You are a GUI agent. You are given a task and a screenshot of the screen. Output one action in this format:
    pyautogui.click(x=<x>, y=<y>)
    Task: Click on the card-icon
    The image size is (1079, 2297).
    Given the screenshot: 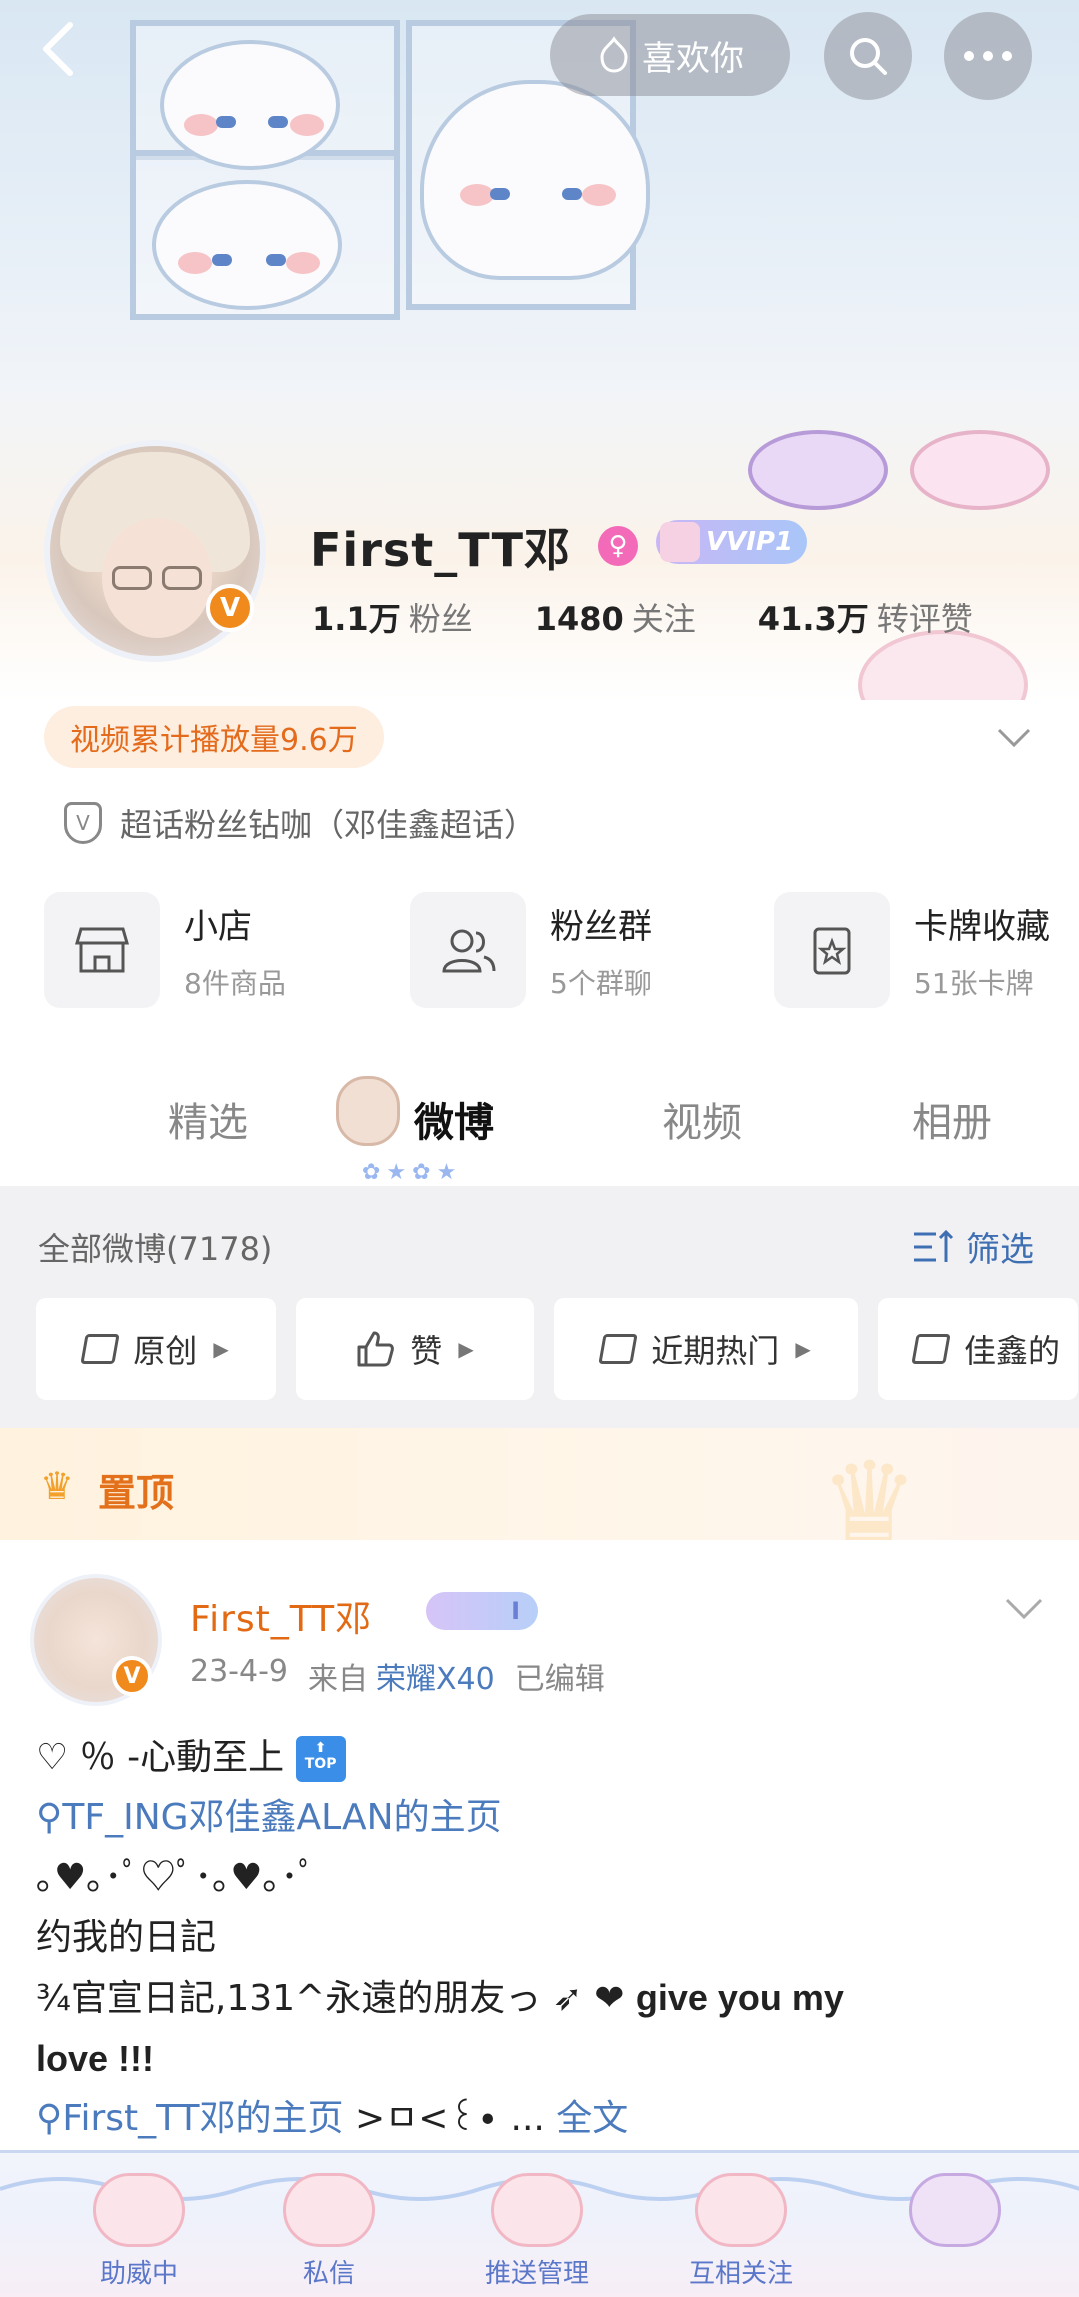 What is the action you would take?
    pyautogui.click(x=832, y=950)
    